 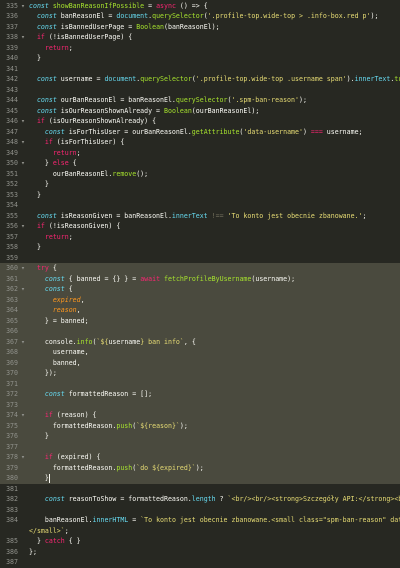 What do you see at coordinates (200, 247) in the screenshot?
I see `code-line: 358 }` at bounding box center [200, 247].